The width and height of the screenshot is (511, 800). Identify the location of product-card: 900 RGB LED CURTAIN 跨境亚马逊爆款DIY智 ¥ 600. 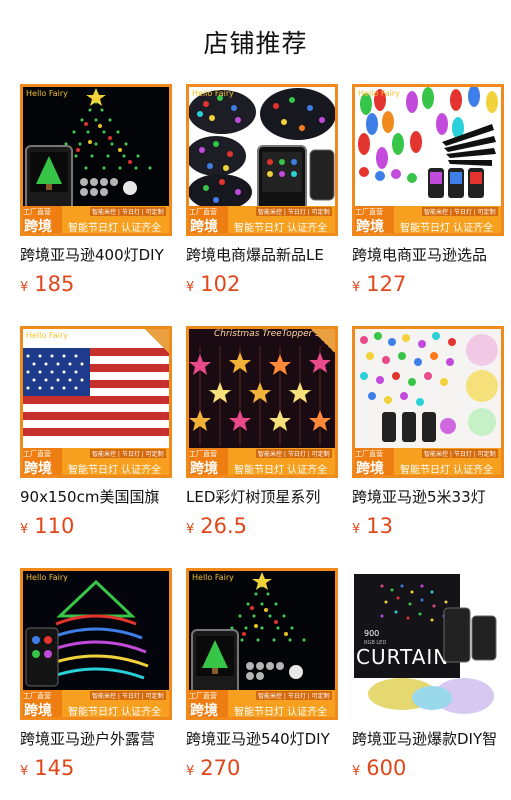
(428, 674).